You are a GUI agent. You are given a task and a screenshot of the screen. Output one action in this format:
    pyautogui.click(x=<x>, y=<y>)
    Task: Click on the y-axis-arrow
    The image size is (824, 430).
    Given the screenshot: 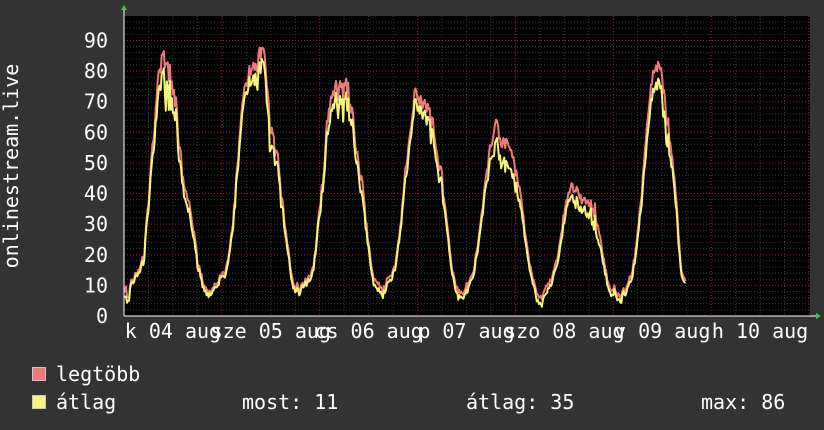 What is the action you would take?
    pyautogui.click(x=124, y=7)
    